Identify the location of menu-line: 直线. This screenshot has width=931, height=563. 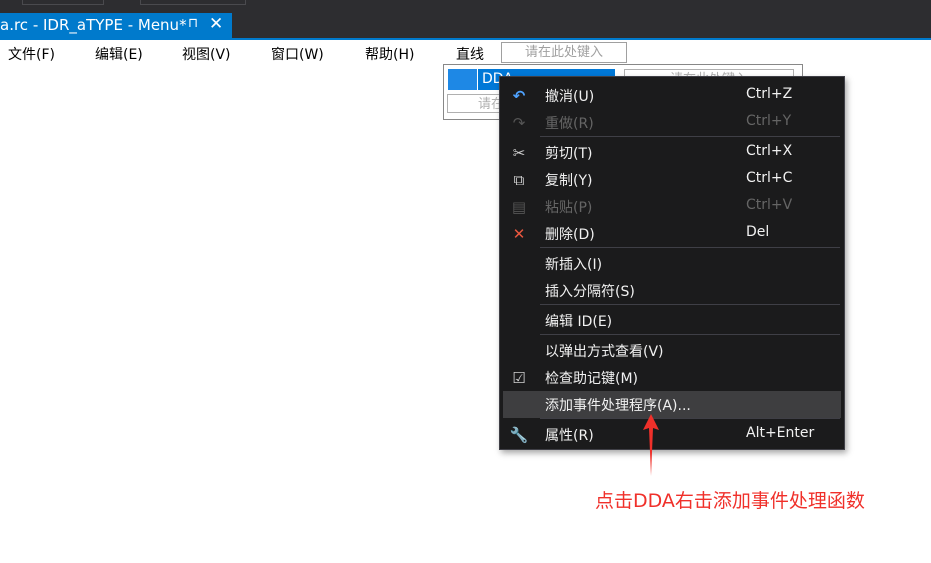
(470, 54).